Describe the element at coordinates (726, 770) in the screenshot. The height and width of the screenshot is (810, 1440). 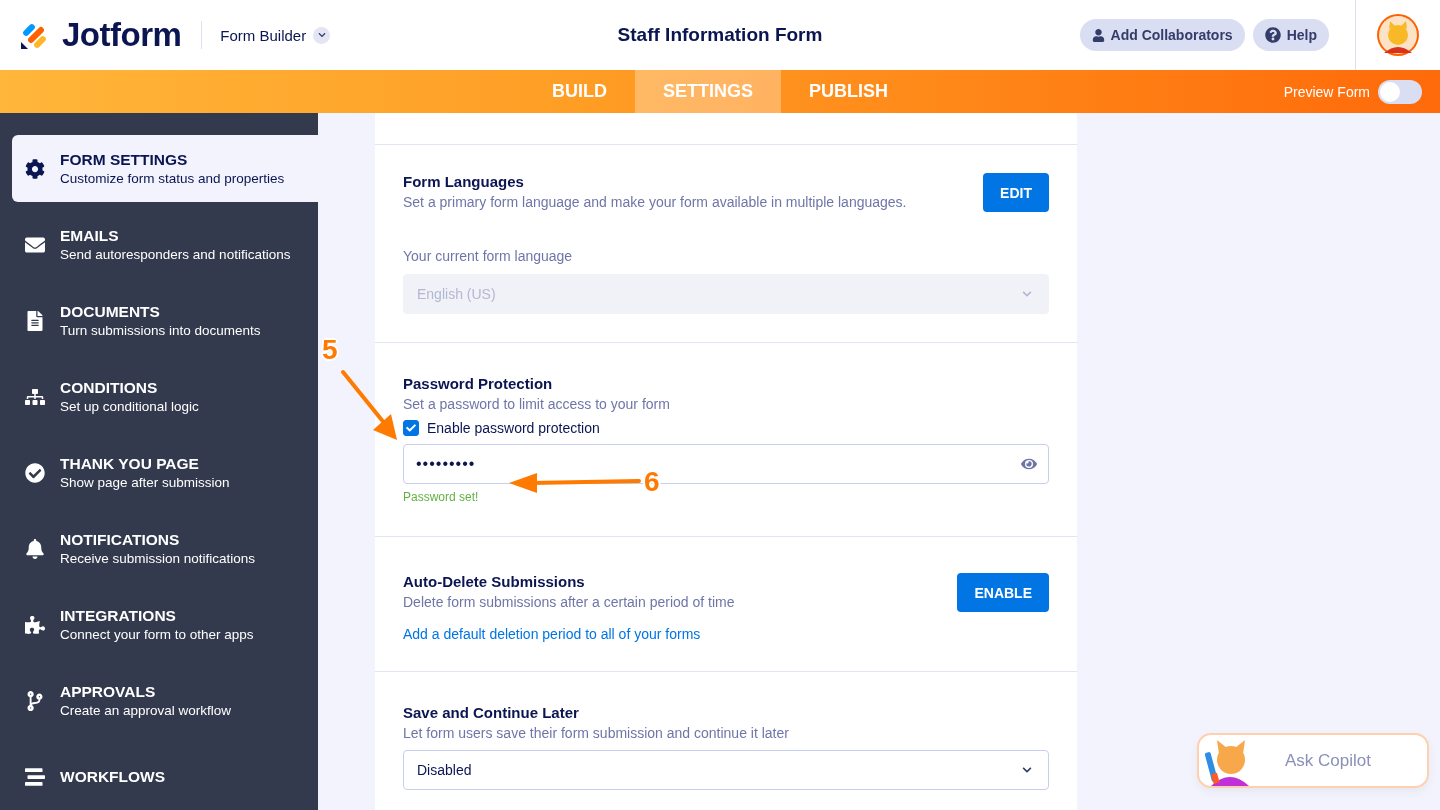
I see `dropdown-select: Disabled` at that location.